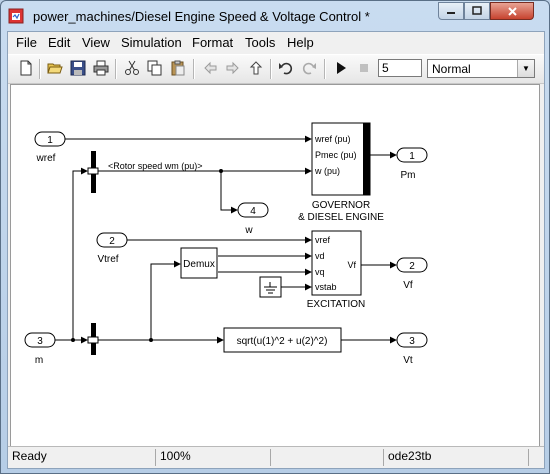  I want to click on menu-file: File, so click(26, 42).